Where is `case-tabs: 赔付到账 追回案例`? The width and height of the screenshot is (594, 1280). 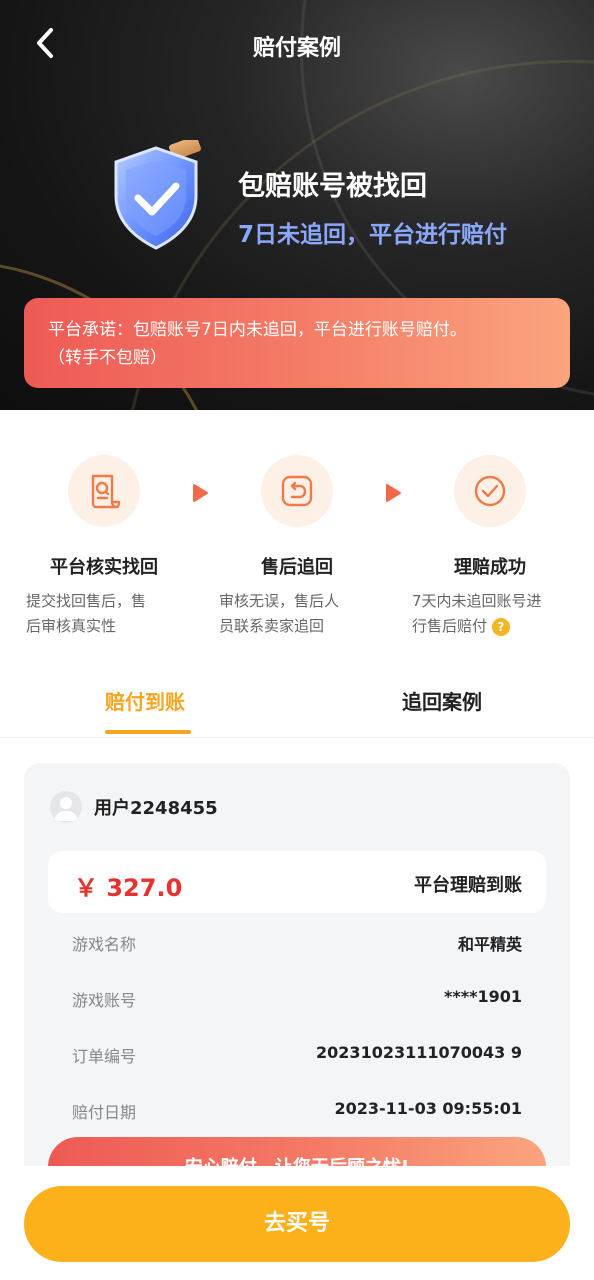 case-tabs: 赔付到账 追回案例 is located at coordinates (297, 703).